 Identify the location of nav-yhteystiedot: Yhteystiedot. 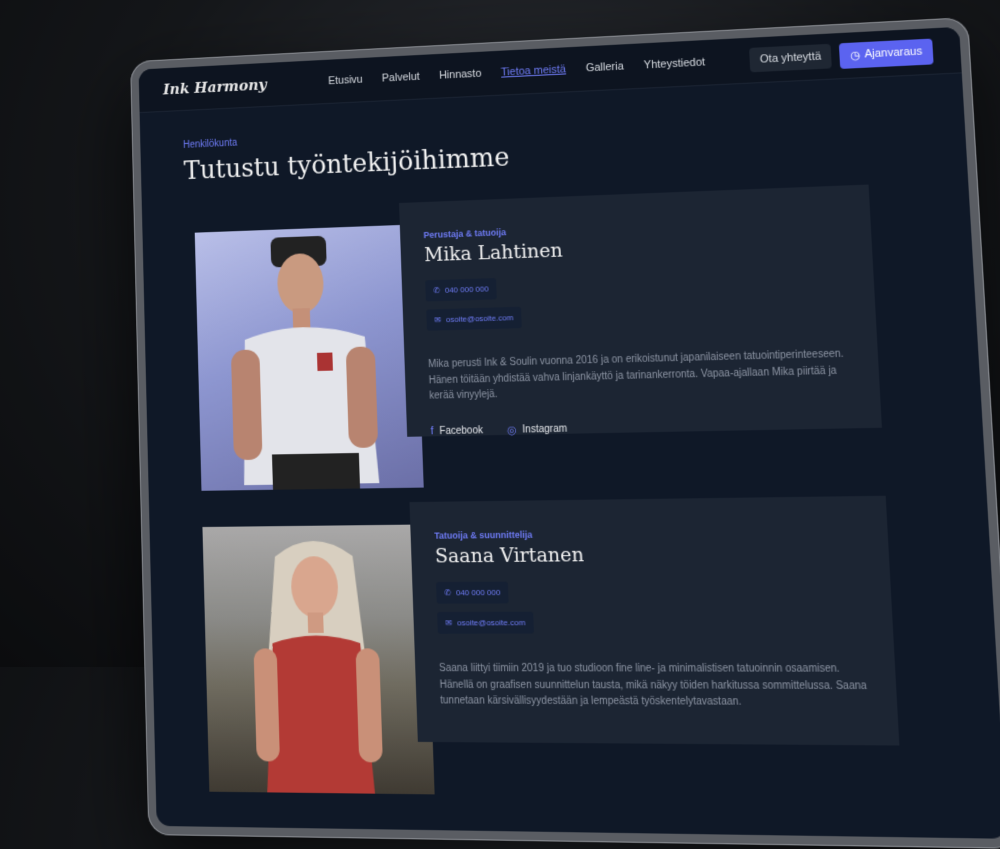
(675, 63).